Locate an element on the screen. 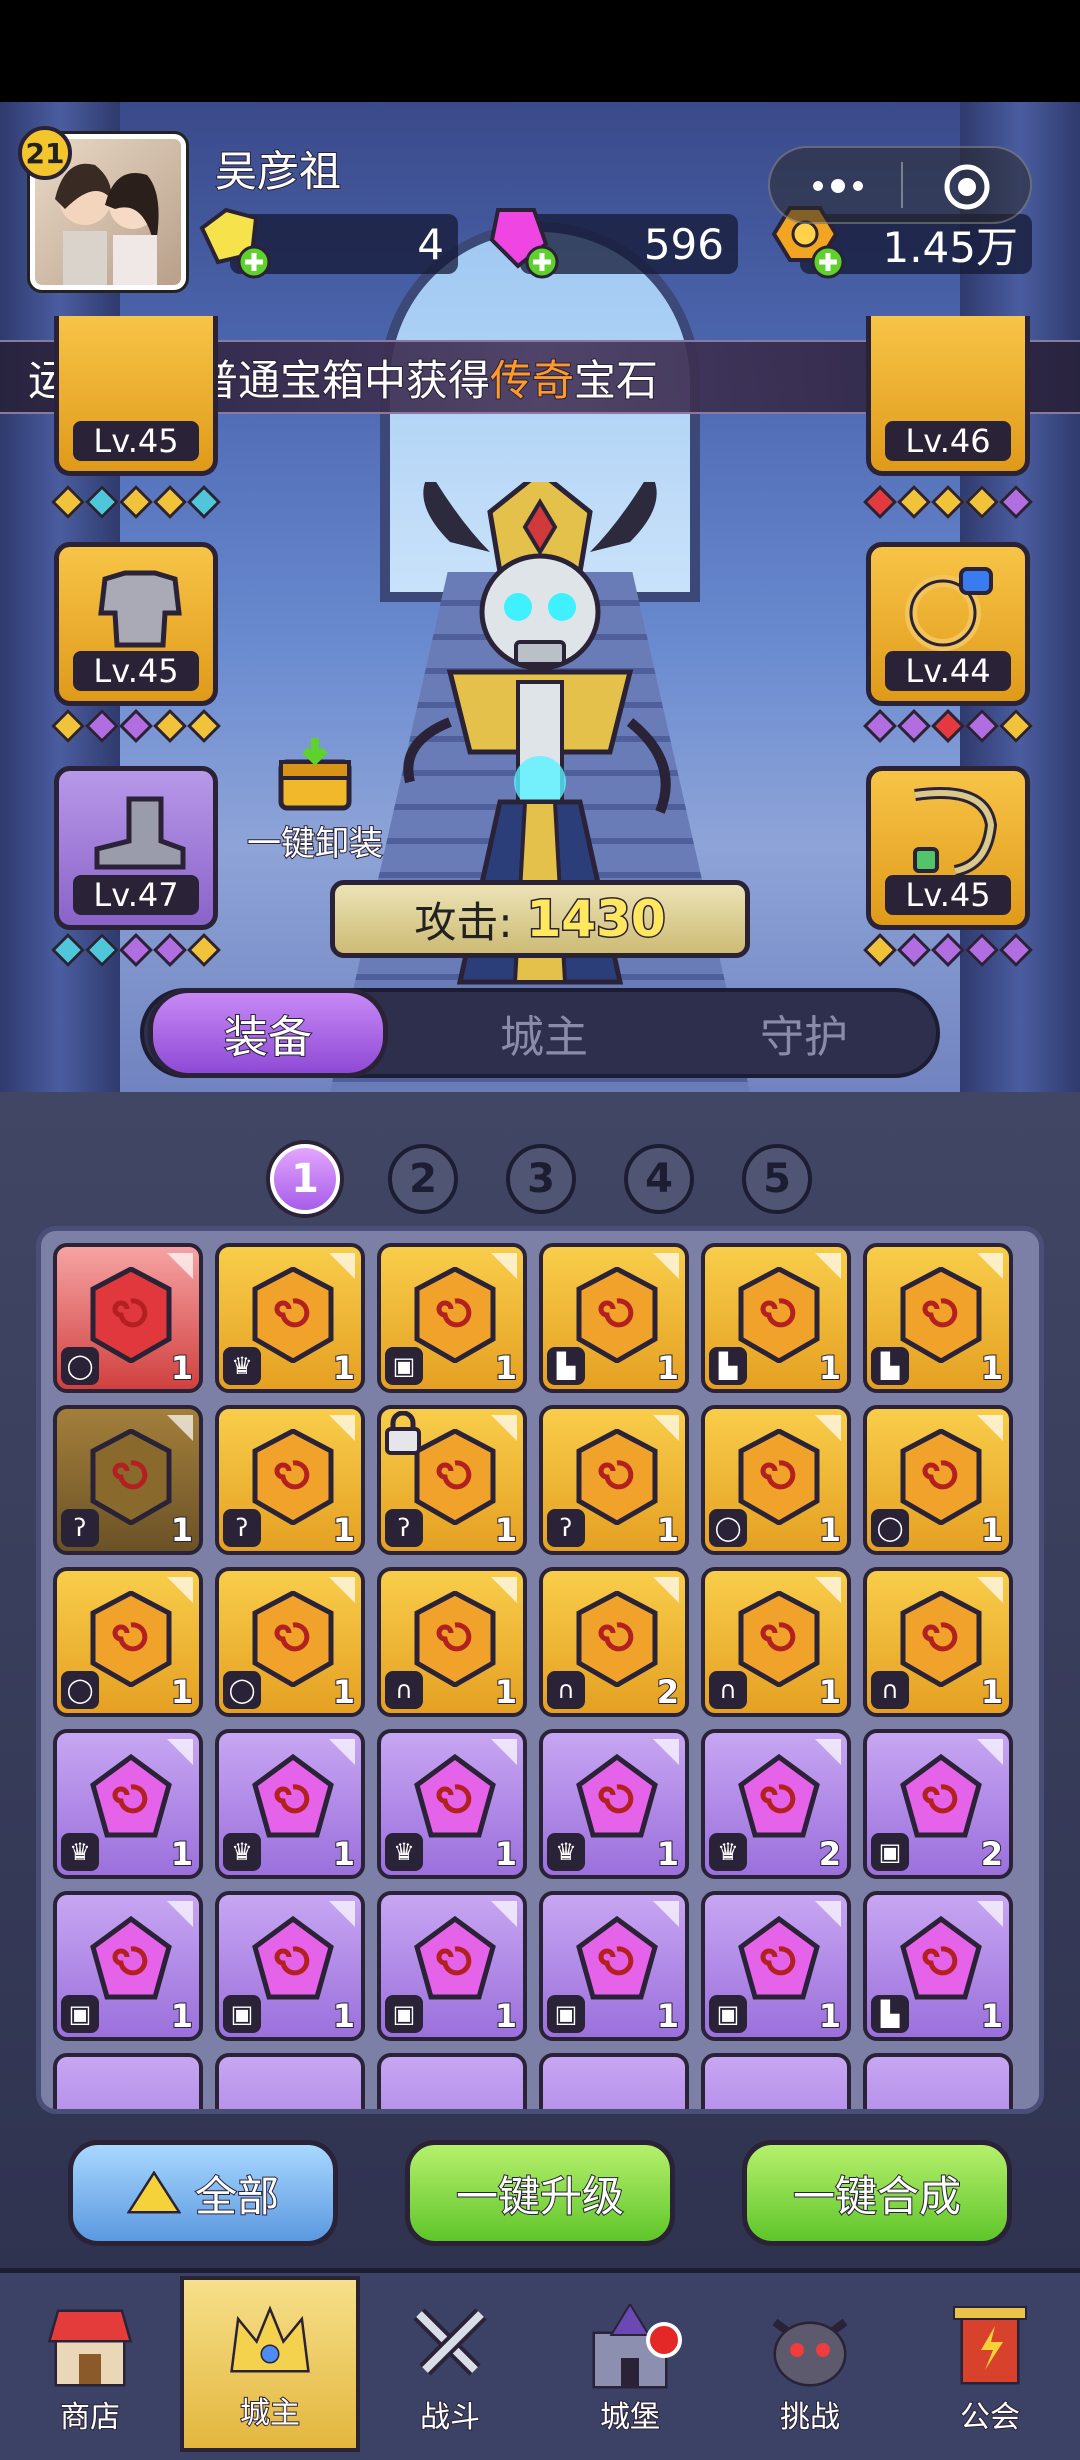 This screenshot has width=1080, height=2460. boots-level: Lv.47 is located at coordinates (136, 895).